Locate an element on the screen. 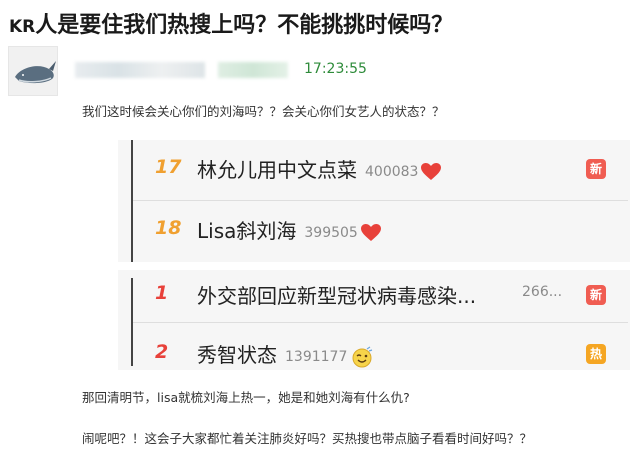 This screenshot has width=640, height=449. avatar is located at coordinates (33, 71).